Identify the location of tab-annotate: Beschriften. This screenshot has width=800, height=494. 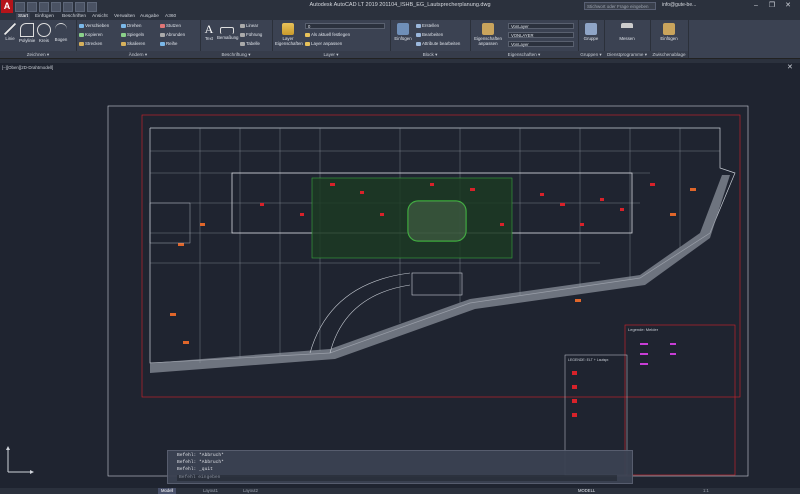
(74, 16).